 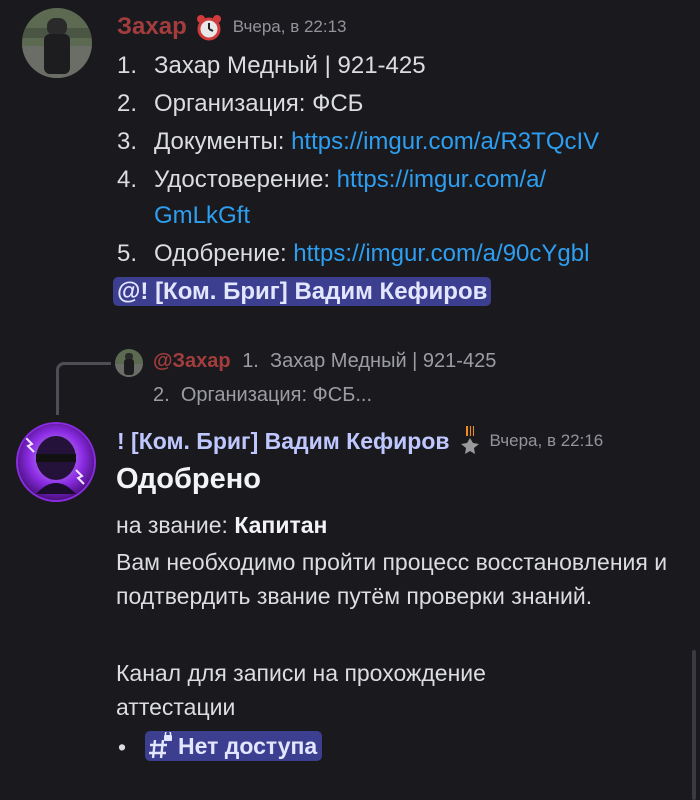 I want to click on avatar-kefirov, so click(x=56, y=462).